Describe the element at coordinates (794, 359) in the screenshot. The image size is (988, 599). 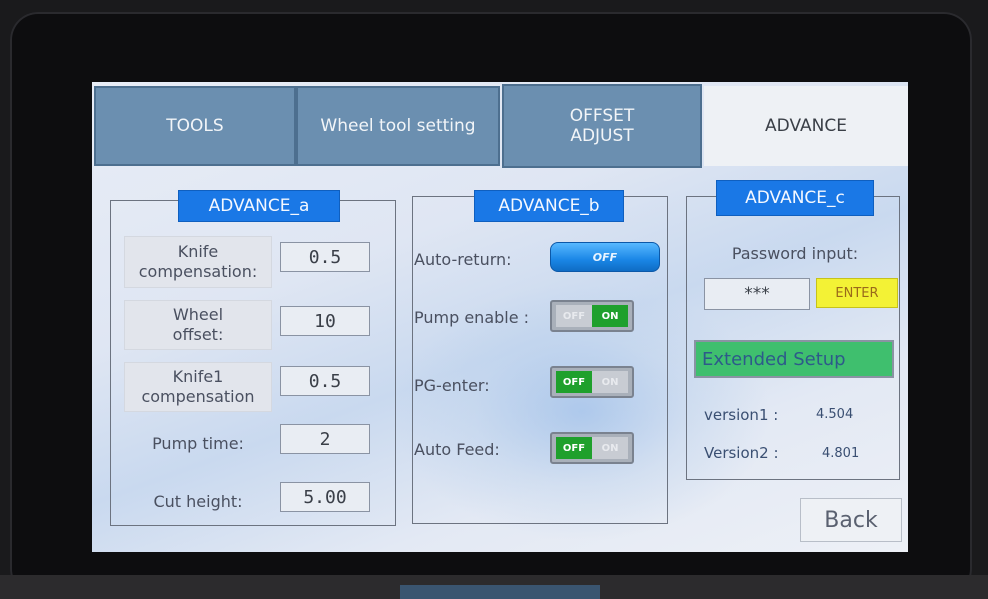
I see `extended-setup-button: Extended Setup` at that location.